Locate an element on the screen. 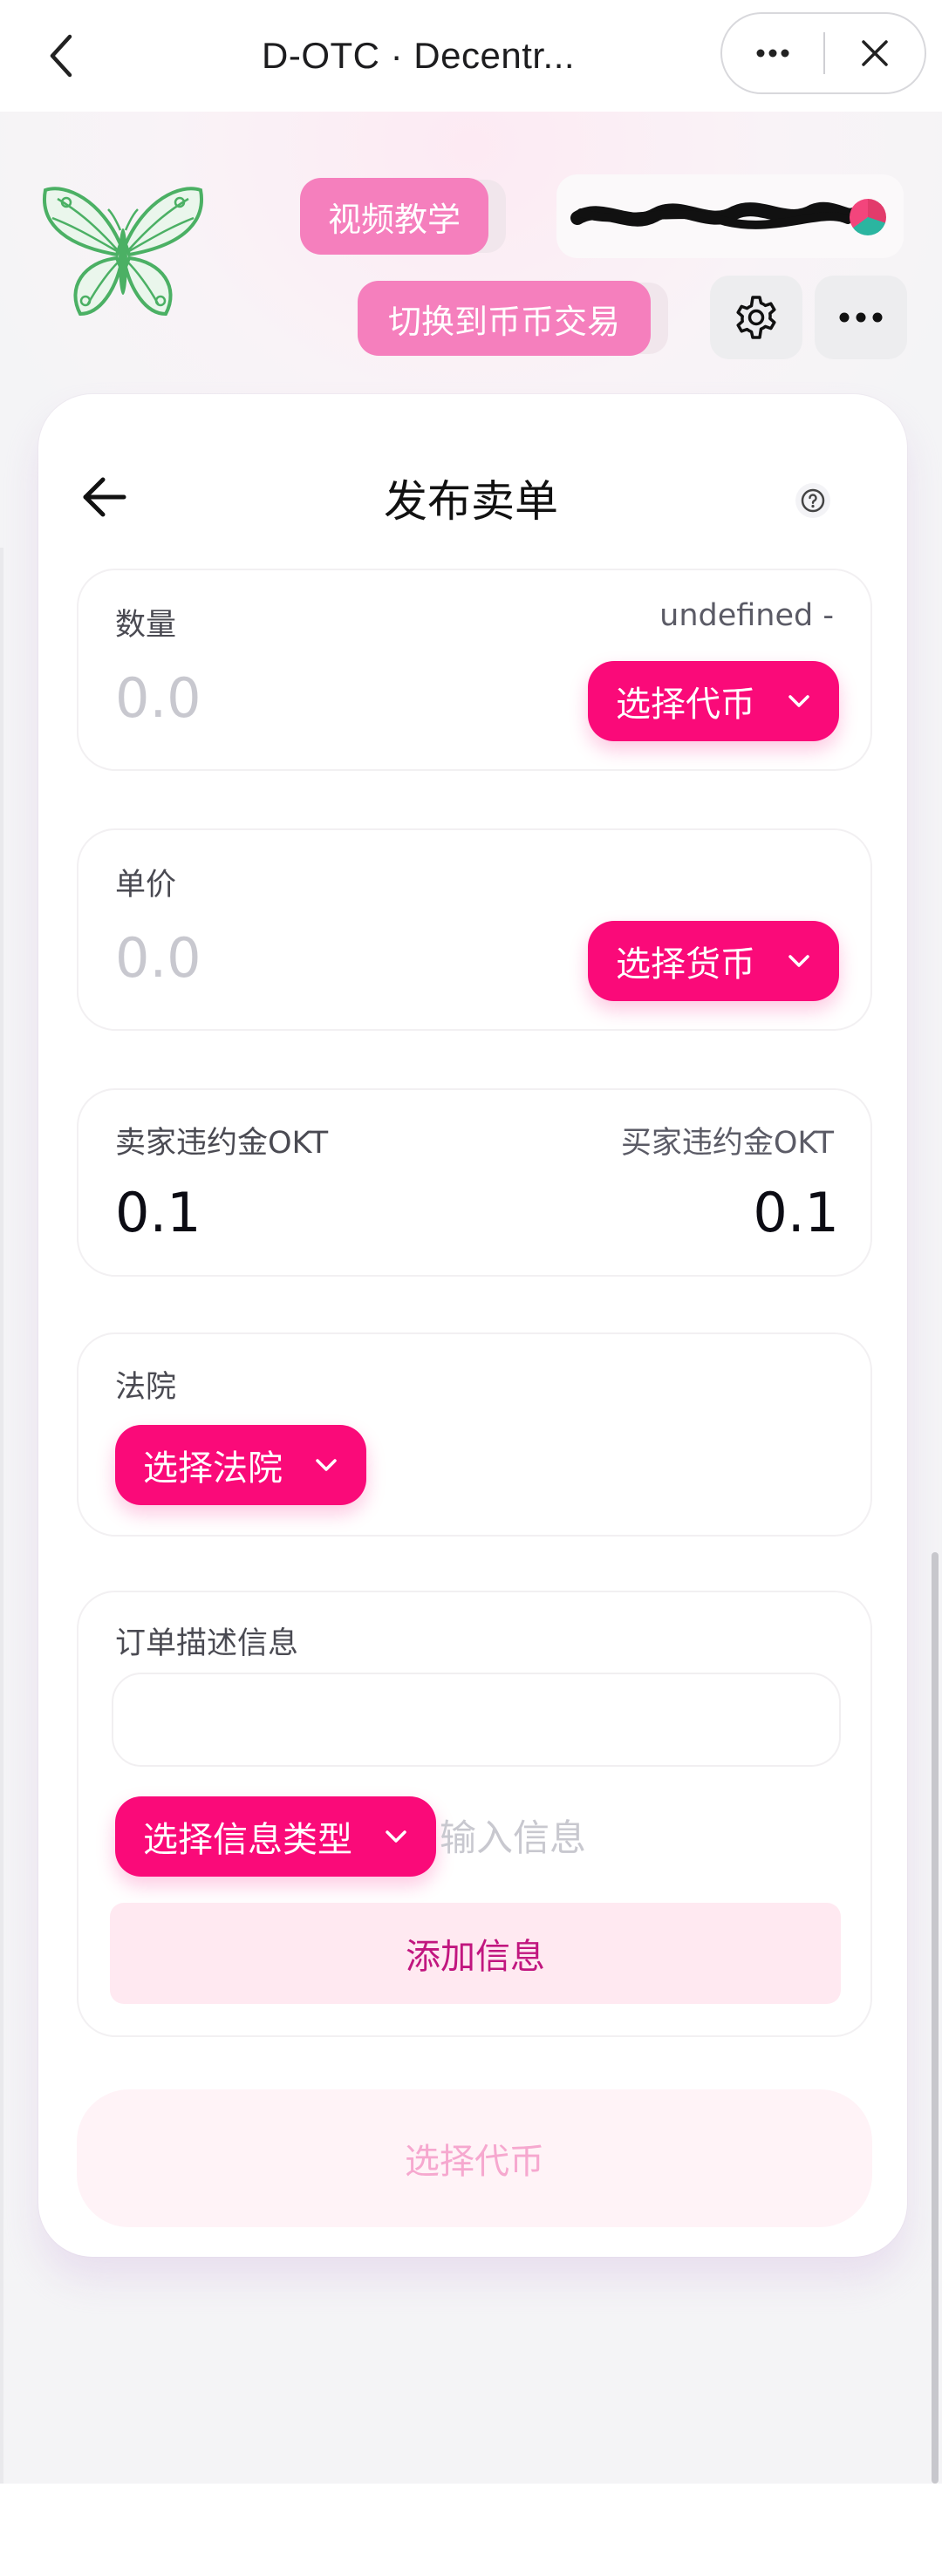 The width and height of the screenshot is (942, 2576). info-input: 输入信息 is located at coordinates (513, 1835).